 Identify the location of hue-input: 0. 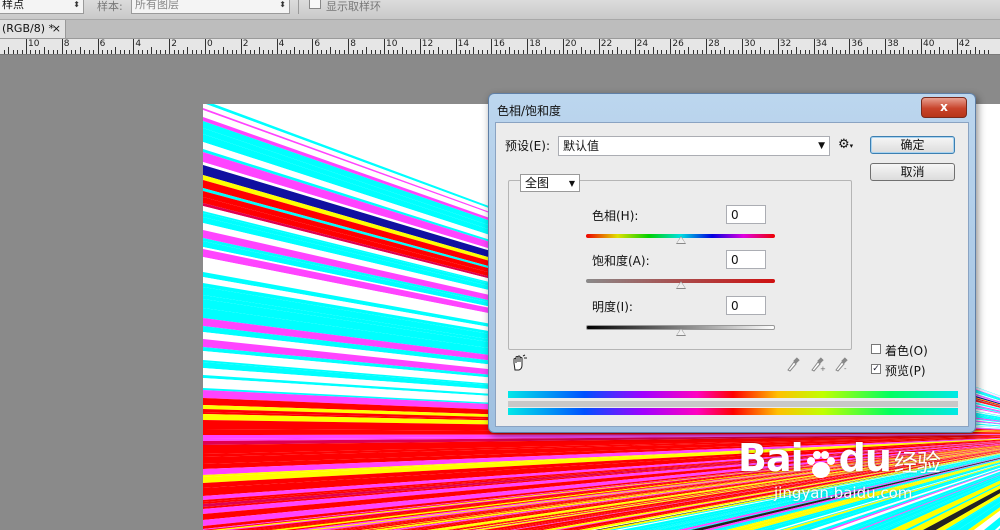
(746, 214).